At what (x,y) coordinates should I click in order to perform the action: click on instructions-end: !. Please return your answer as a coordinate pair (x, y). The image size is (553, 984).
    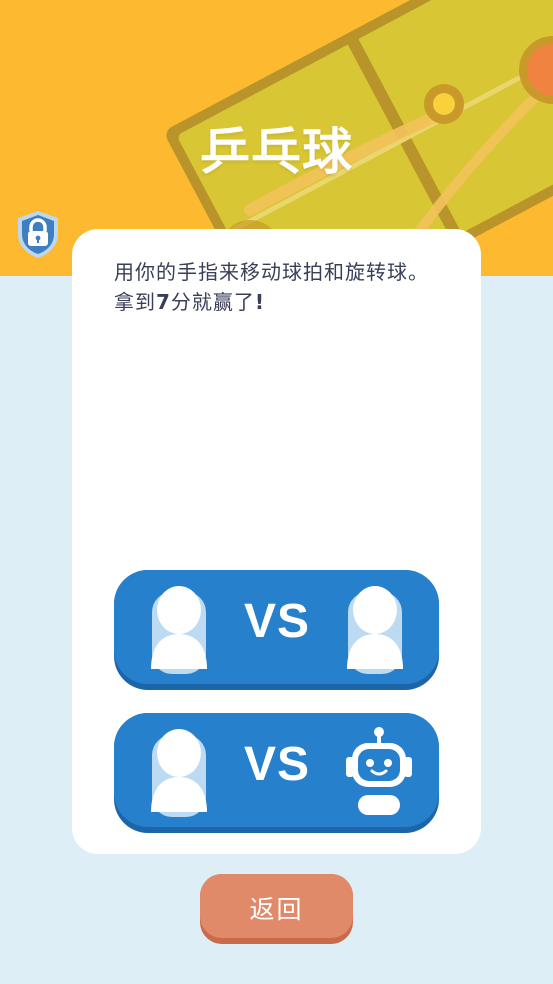
    Looking at the image, I should click on (260, 302).